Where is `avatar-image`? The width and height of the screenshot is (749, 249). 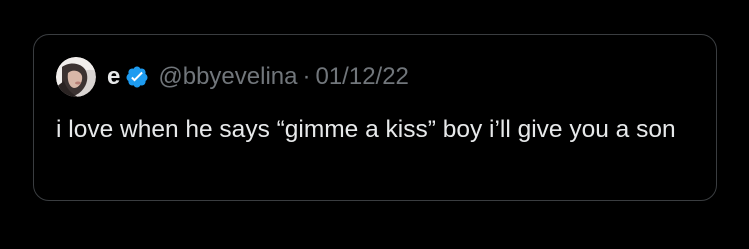 avatar-image is located at coordinates (76, 77).